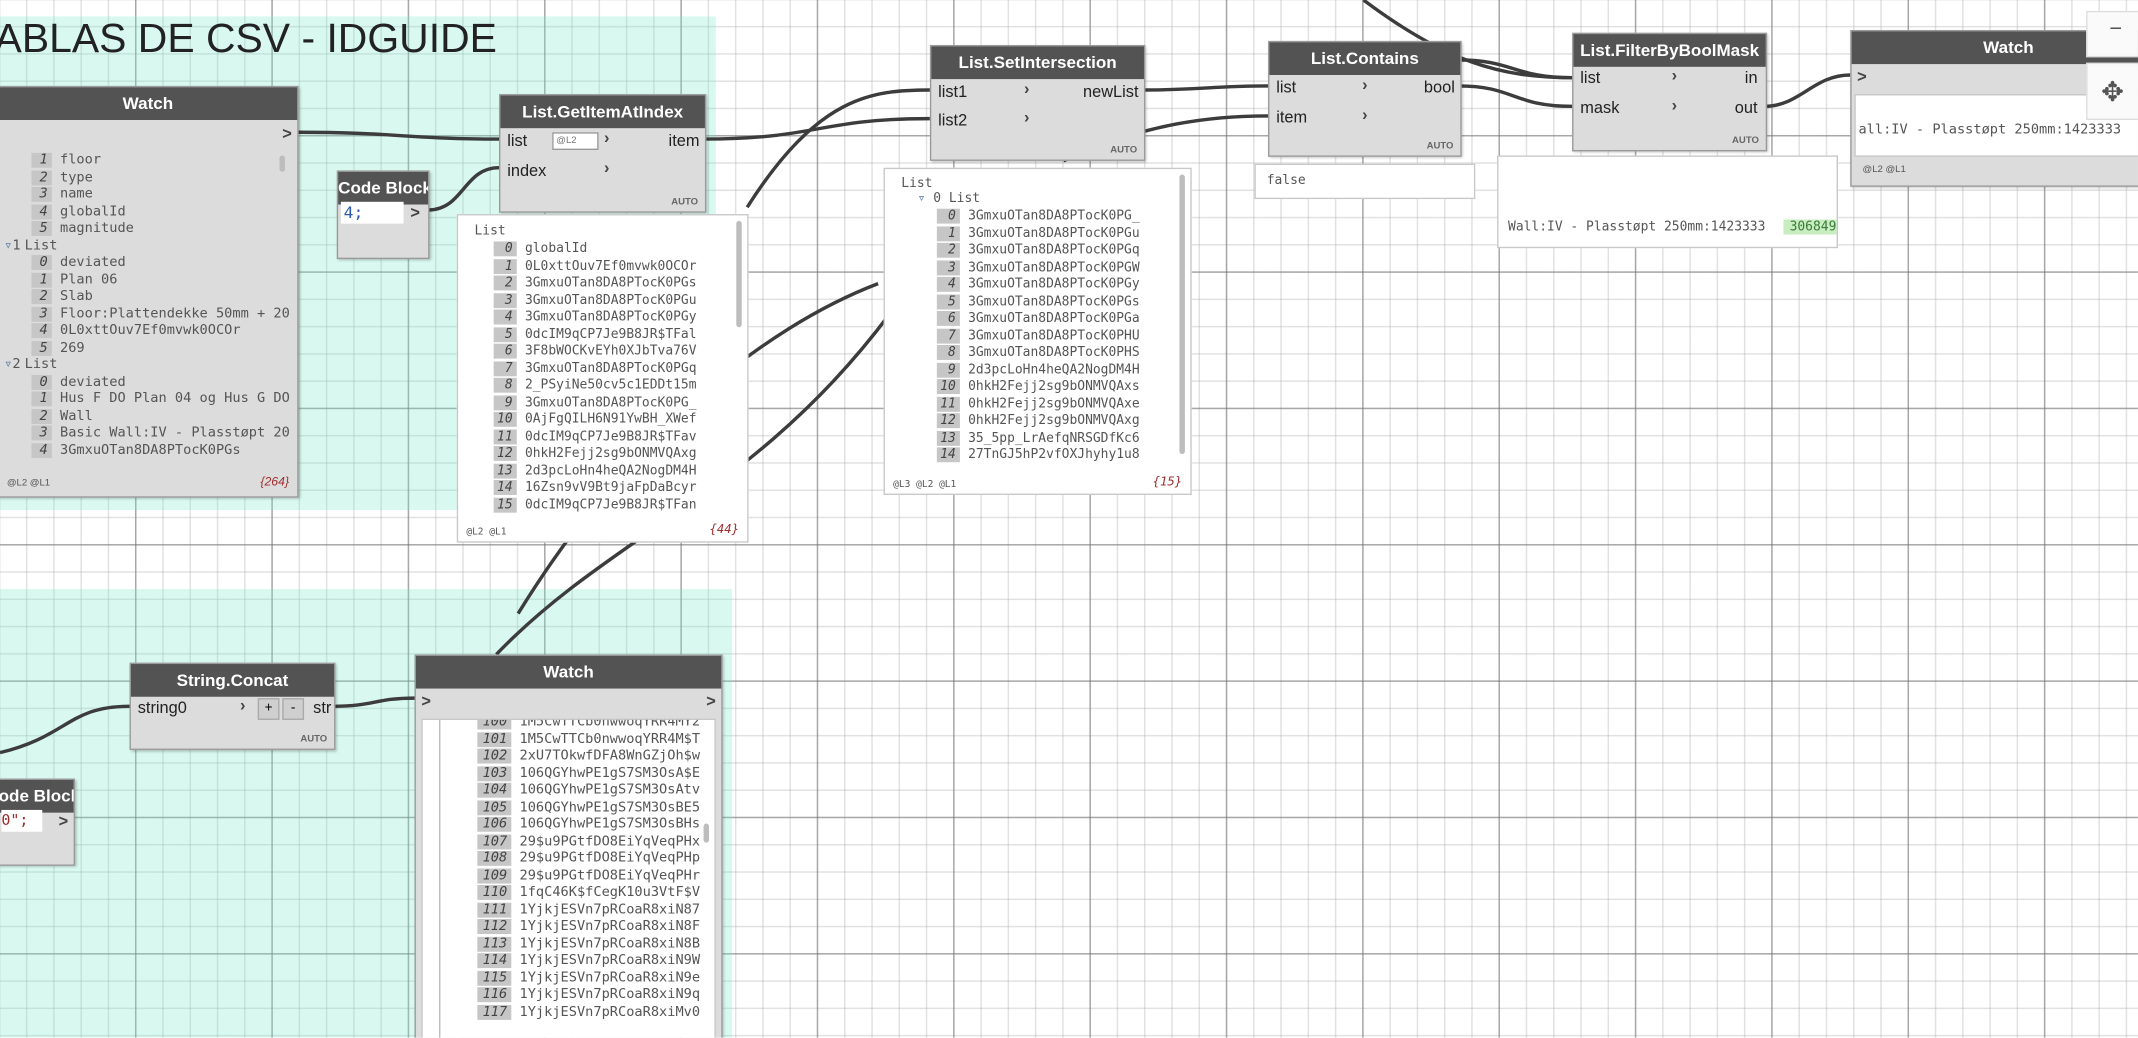  I want to click on input-port-mask: mask, so click(1627, 107).